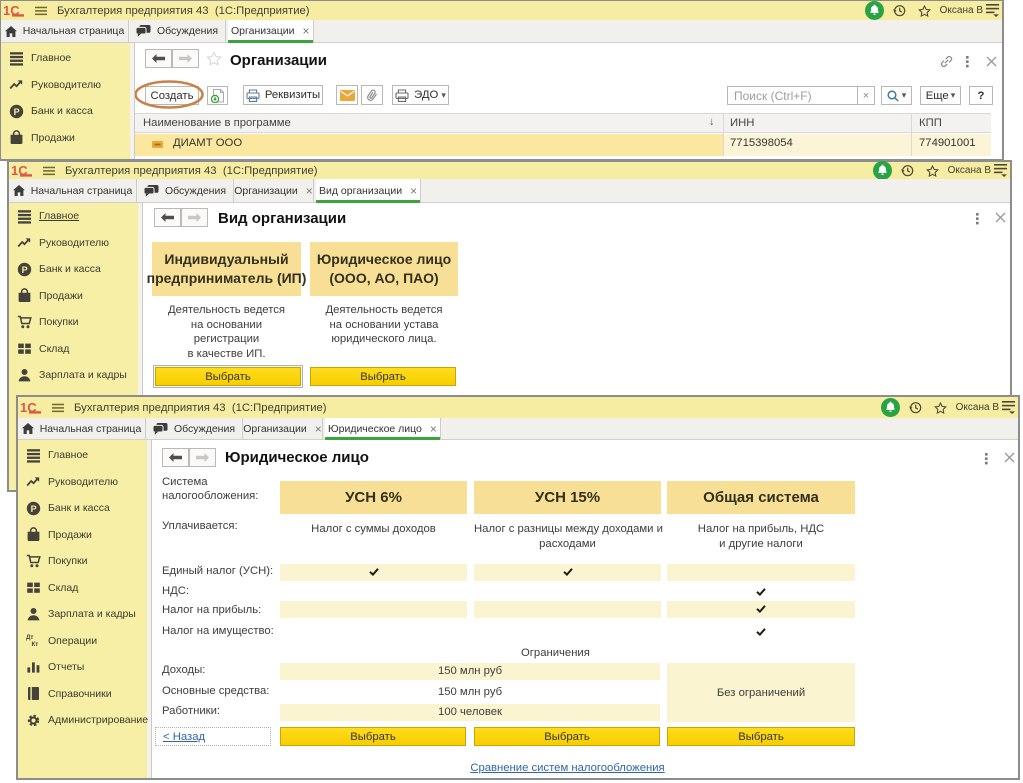 The width and height of the screenshot is (1023, 783). Describe the element at coordinates (29, 637) in the screenshot. I see `svg-text: Дт` at that location.